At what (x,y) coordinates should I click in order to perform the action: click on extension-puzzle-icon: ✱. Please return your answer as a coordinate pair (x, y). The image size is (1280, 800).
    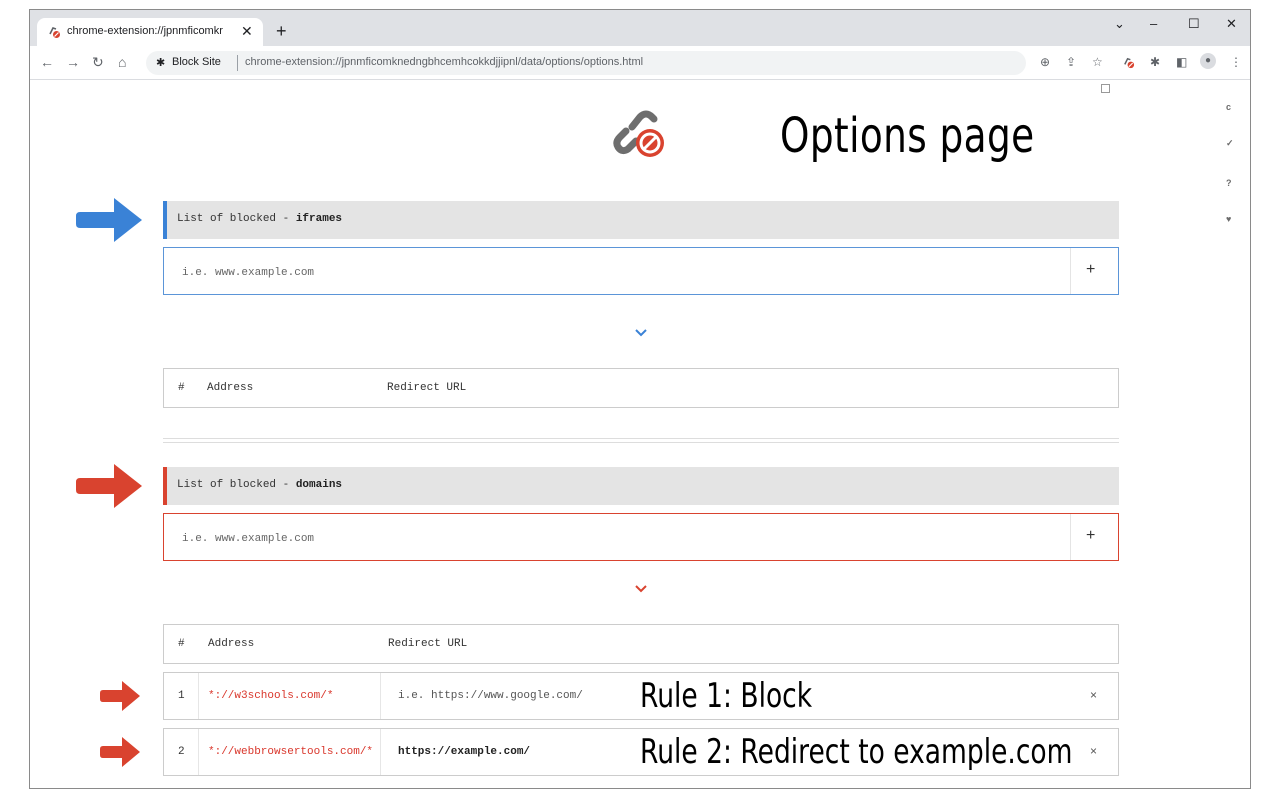
    Looking at the image, I should click on (161, 63).